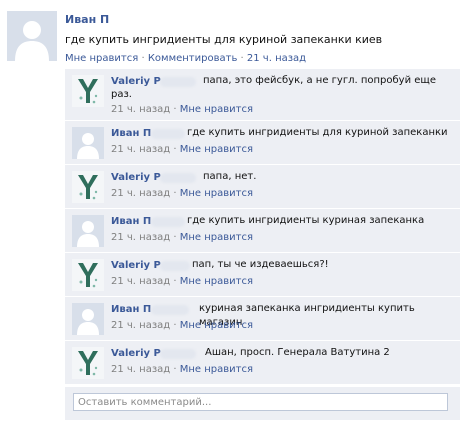  Describe the element at coordinates (87, 19) in the screenshot. I see `post-author: Иван П` at that location.